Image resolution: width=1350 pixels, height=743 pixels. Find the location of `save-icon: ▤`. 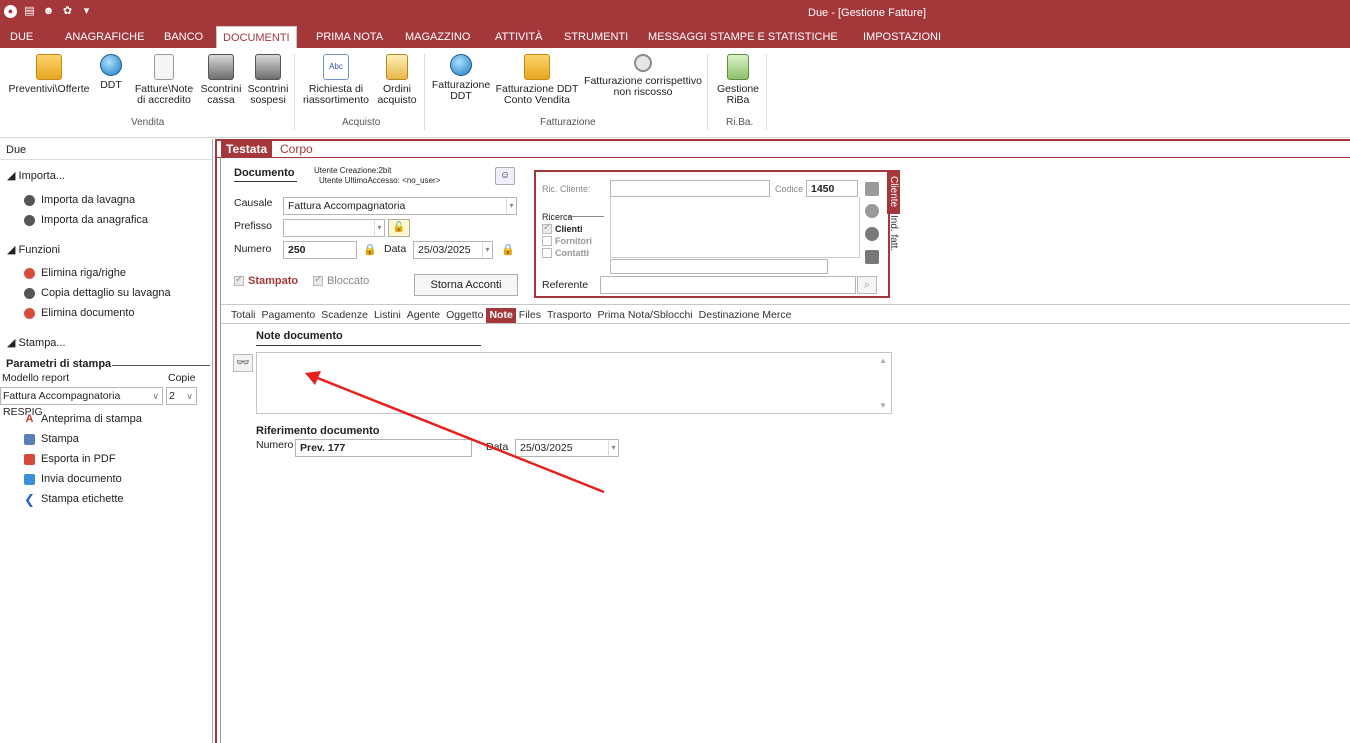

save-icon: ▤ is located at coordinates (29, 11).